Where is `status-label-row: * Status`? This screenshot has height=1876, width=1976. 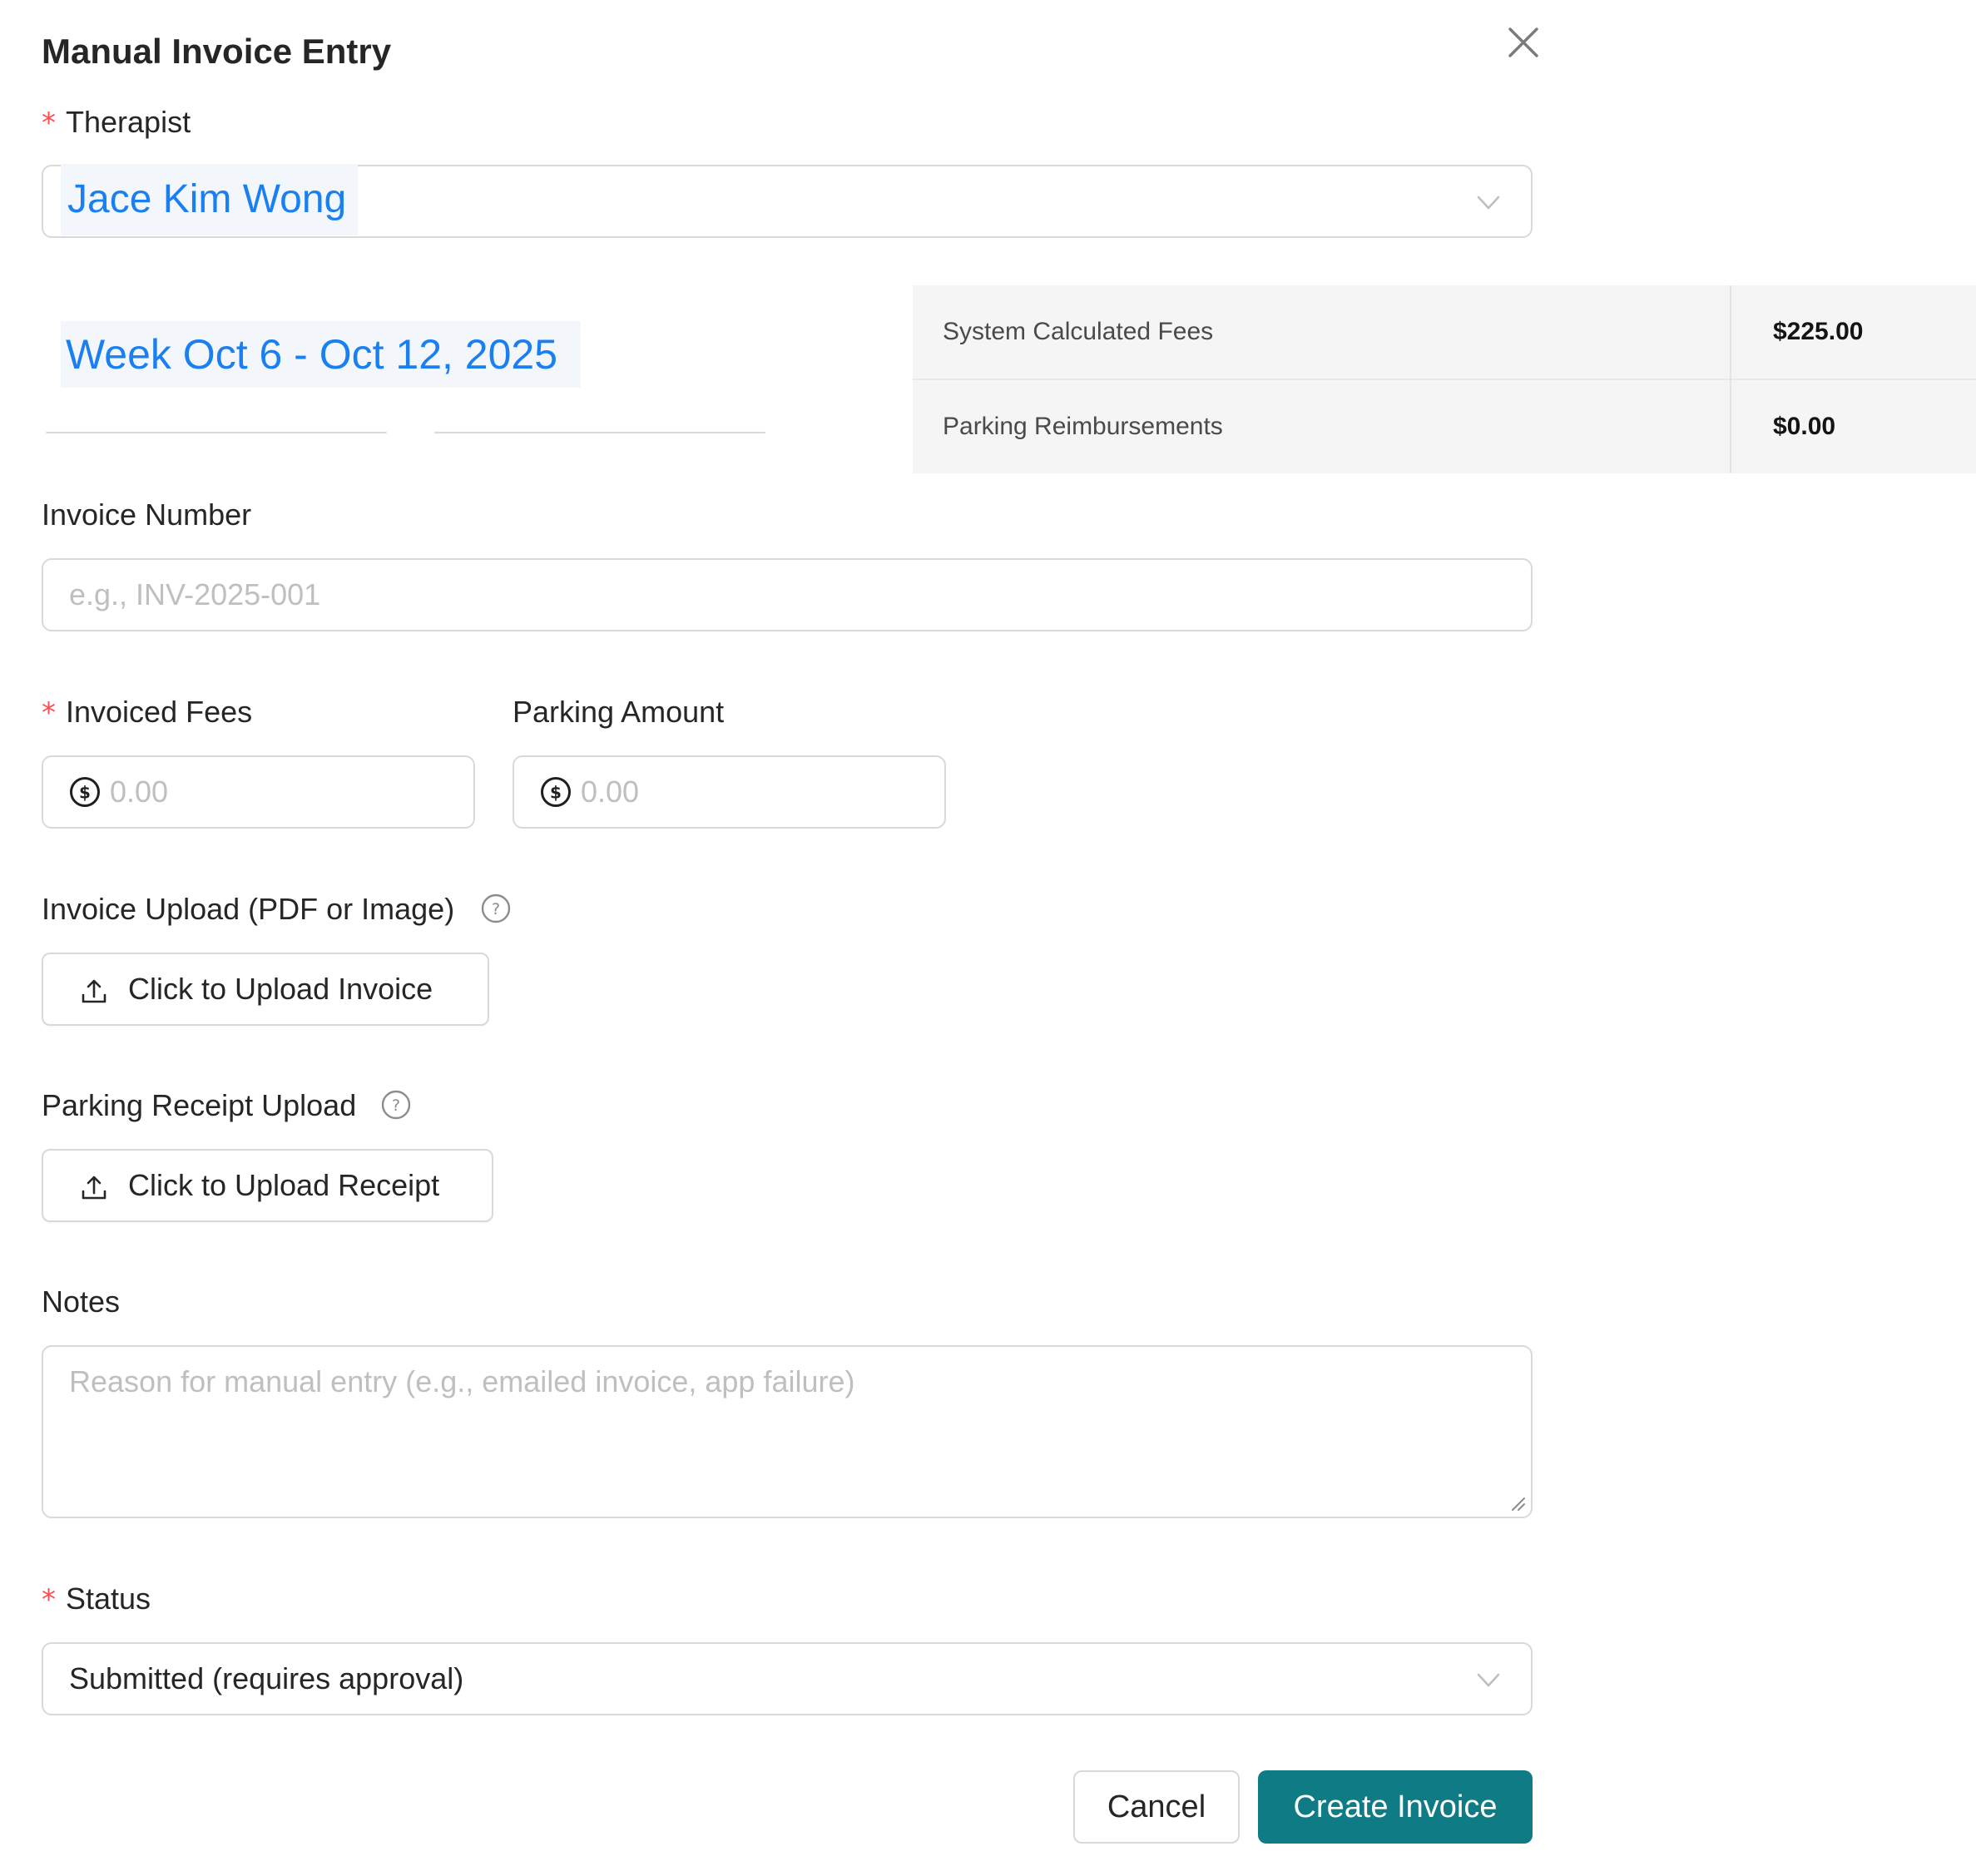
status-label-row: * Status is located at coordinates (96, 1599).